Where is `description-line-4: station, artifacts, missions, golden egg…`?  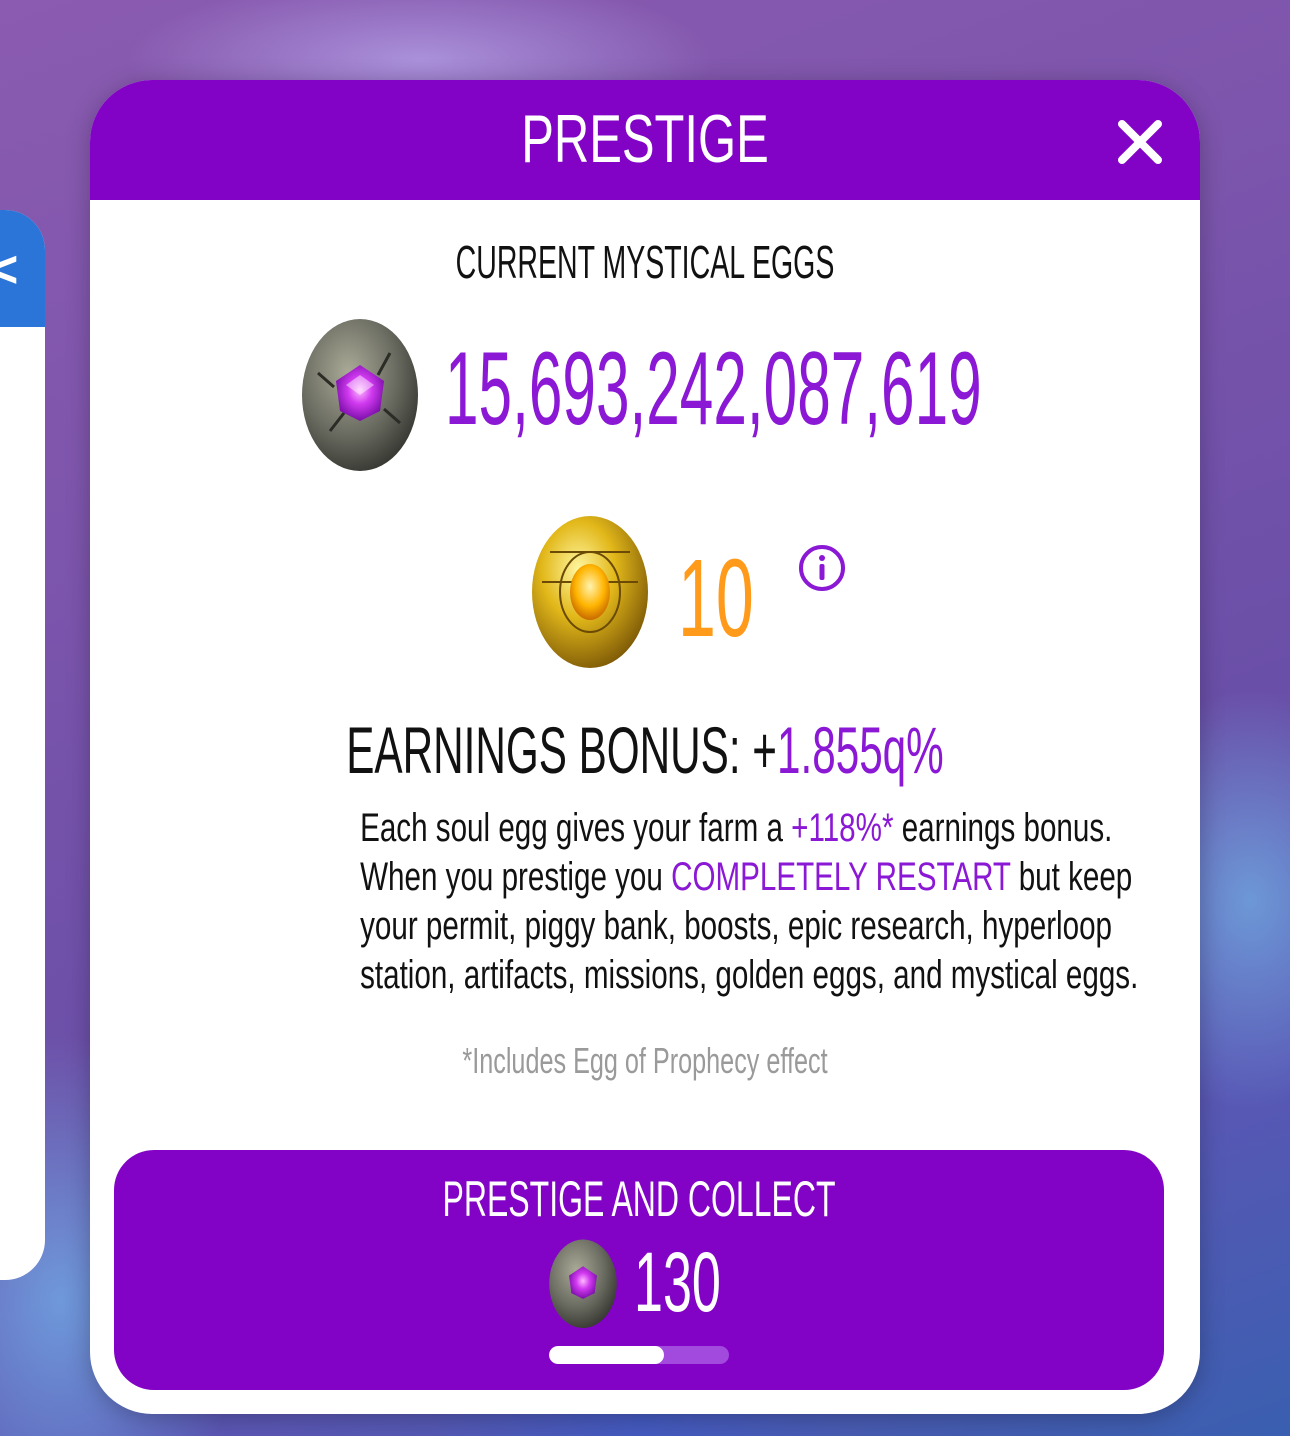
description-line-4: station, artifacts, missions, golden egg… is located at coordinates (749, 975).